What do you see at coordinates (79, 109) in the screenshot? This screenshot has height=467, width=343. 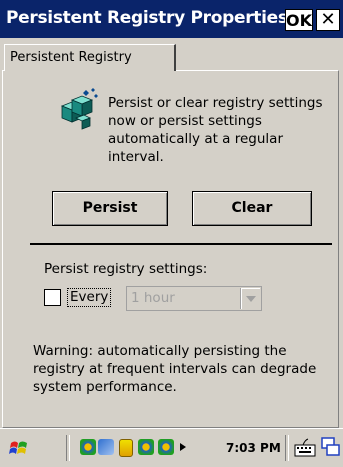 I see `registry-icon` at bounding box center [79, 109].